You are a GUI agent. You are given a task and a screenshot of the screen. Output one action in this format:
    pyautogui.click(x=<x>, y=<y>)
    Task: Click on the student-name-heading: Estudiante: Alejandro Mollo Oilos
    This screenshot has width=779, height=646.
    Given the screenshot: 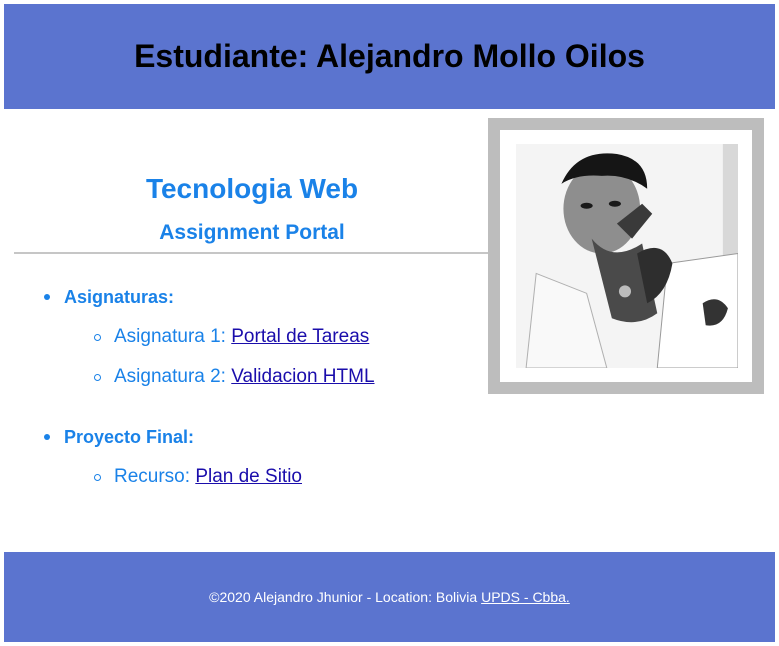 What is the action you would take?
    pyautogui.click(x=389, y=56)
    